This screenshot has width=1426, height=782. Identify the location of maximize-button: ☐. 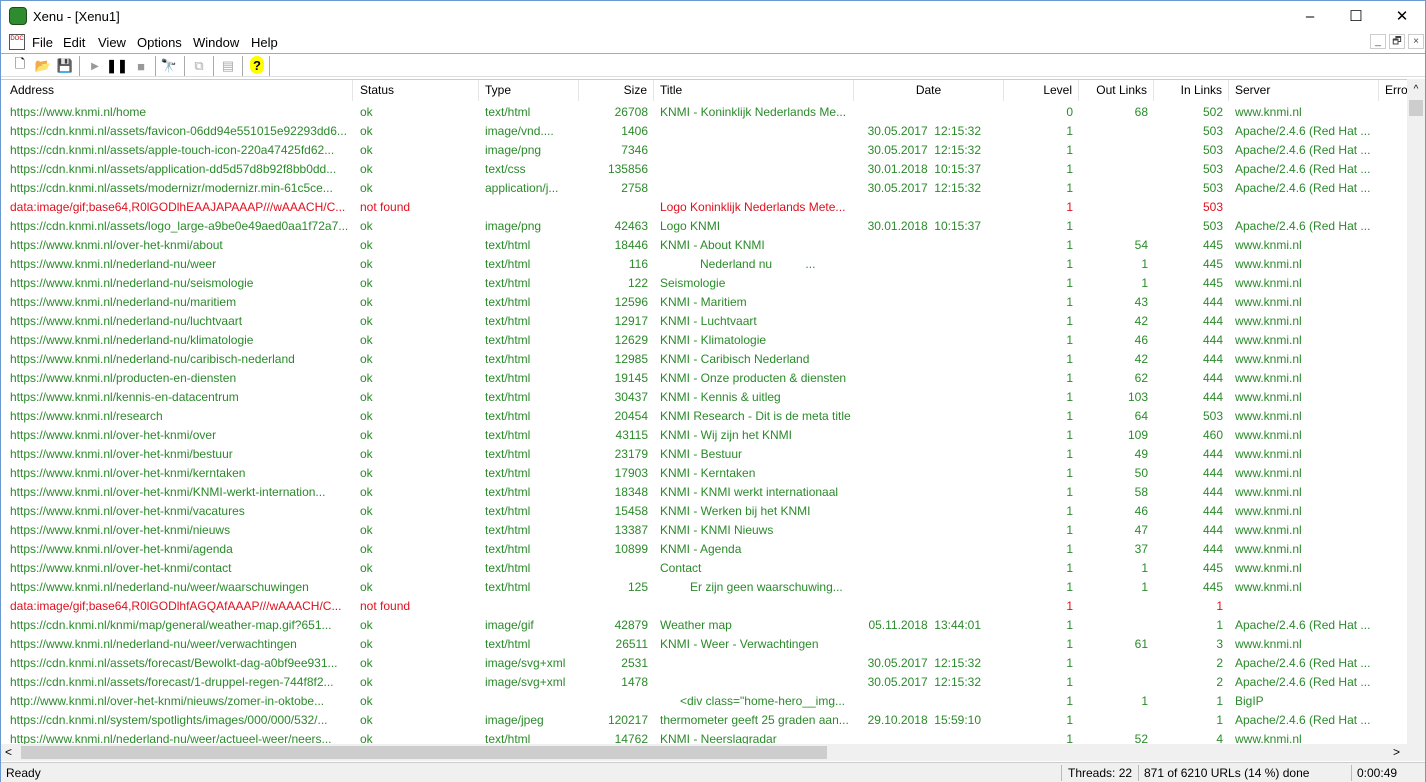
(1356, 16).